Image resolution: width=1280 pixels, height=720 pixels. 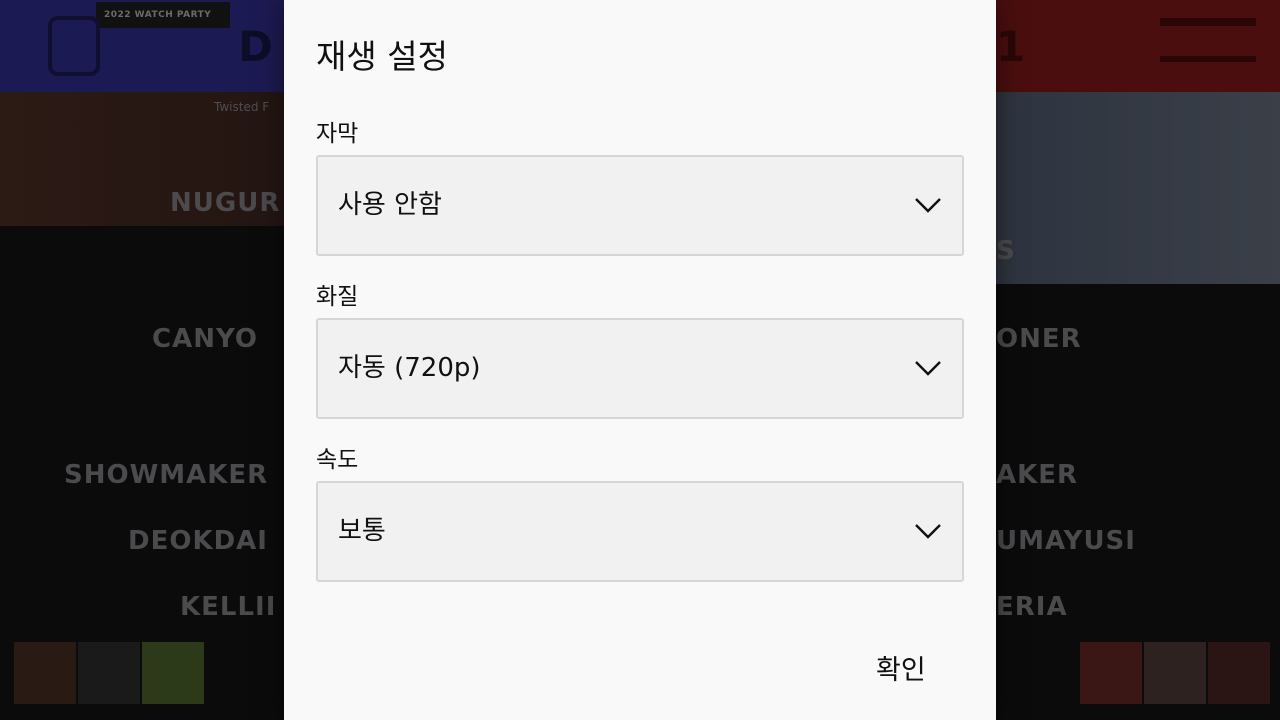 What do you see at coordinates (390, 205) in the screenshot?
I see `subtitle-select-value: 사용 안함` at bounding box center [390, 205].